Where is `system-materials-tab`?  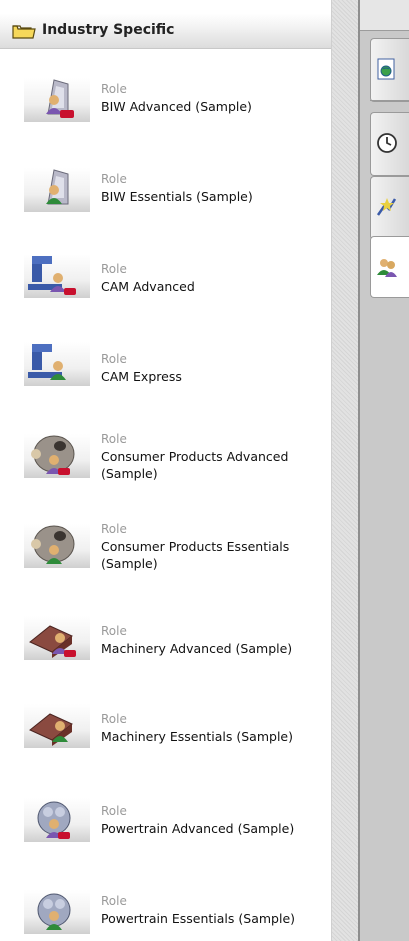
system-materials-tab is located at coordinates (389, 208).